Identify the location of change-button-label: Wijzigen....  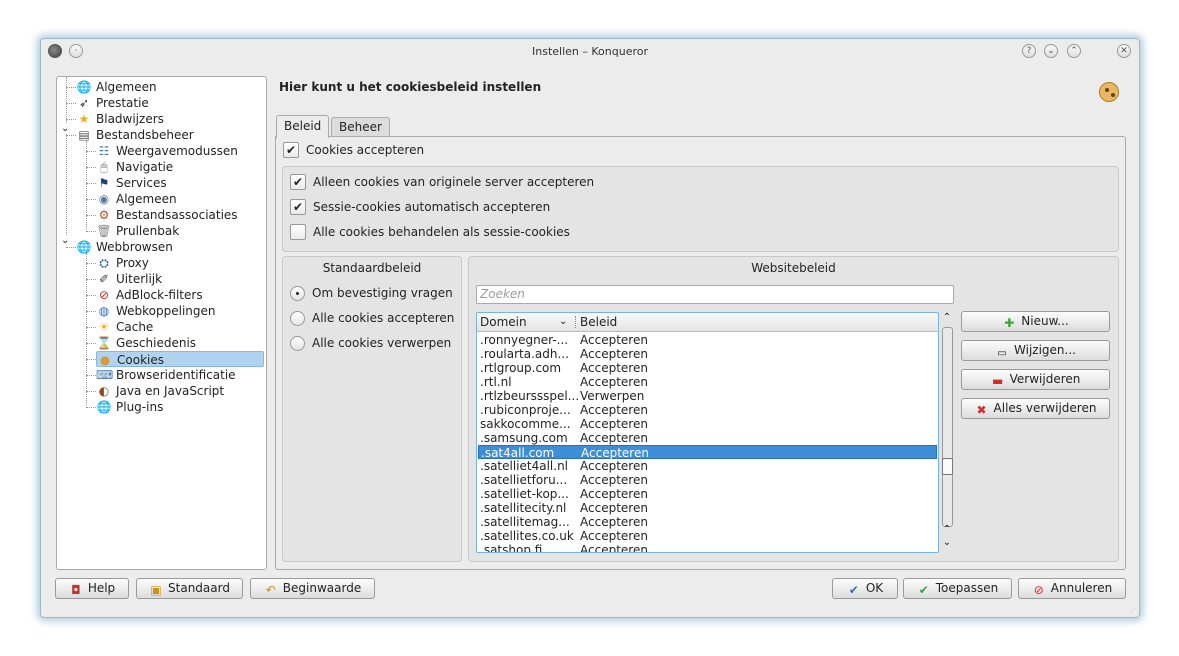
(1045, 350).